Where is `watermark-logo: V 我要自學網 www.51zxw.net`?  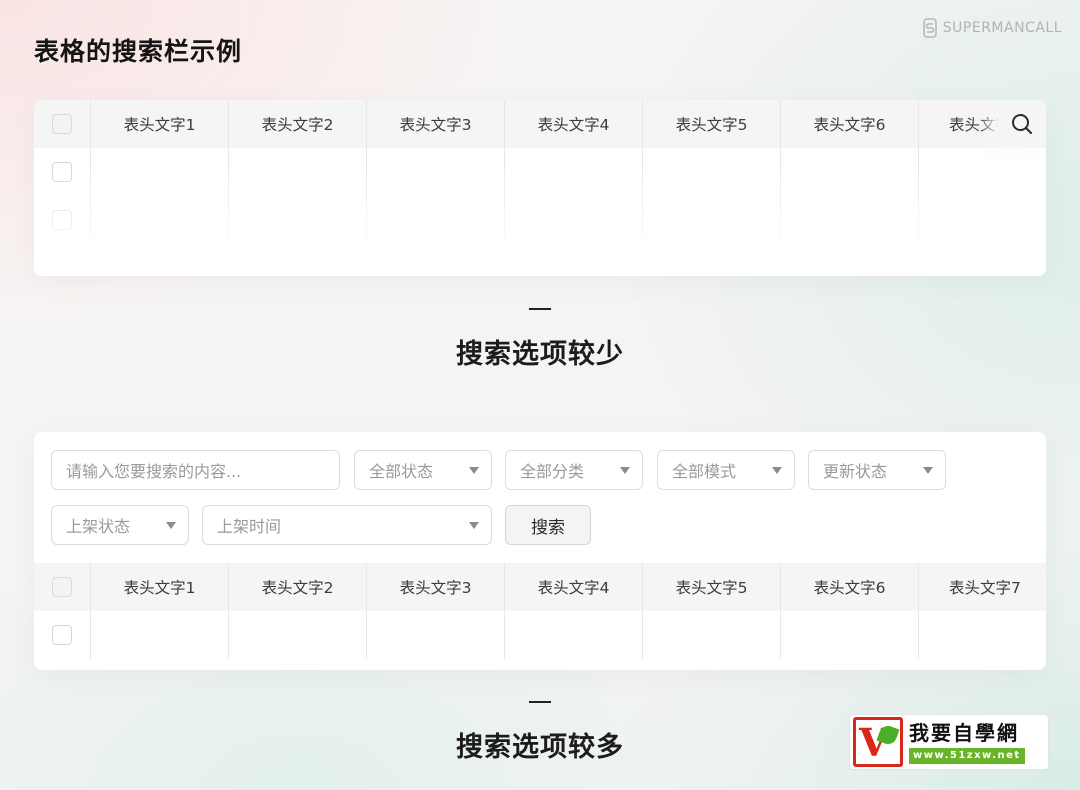
watermark-logo: V 我要自學網 www.51zxw.net is located at coordinates (949, 742).